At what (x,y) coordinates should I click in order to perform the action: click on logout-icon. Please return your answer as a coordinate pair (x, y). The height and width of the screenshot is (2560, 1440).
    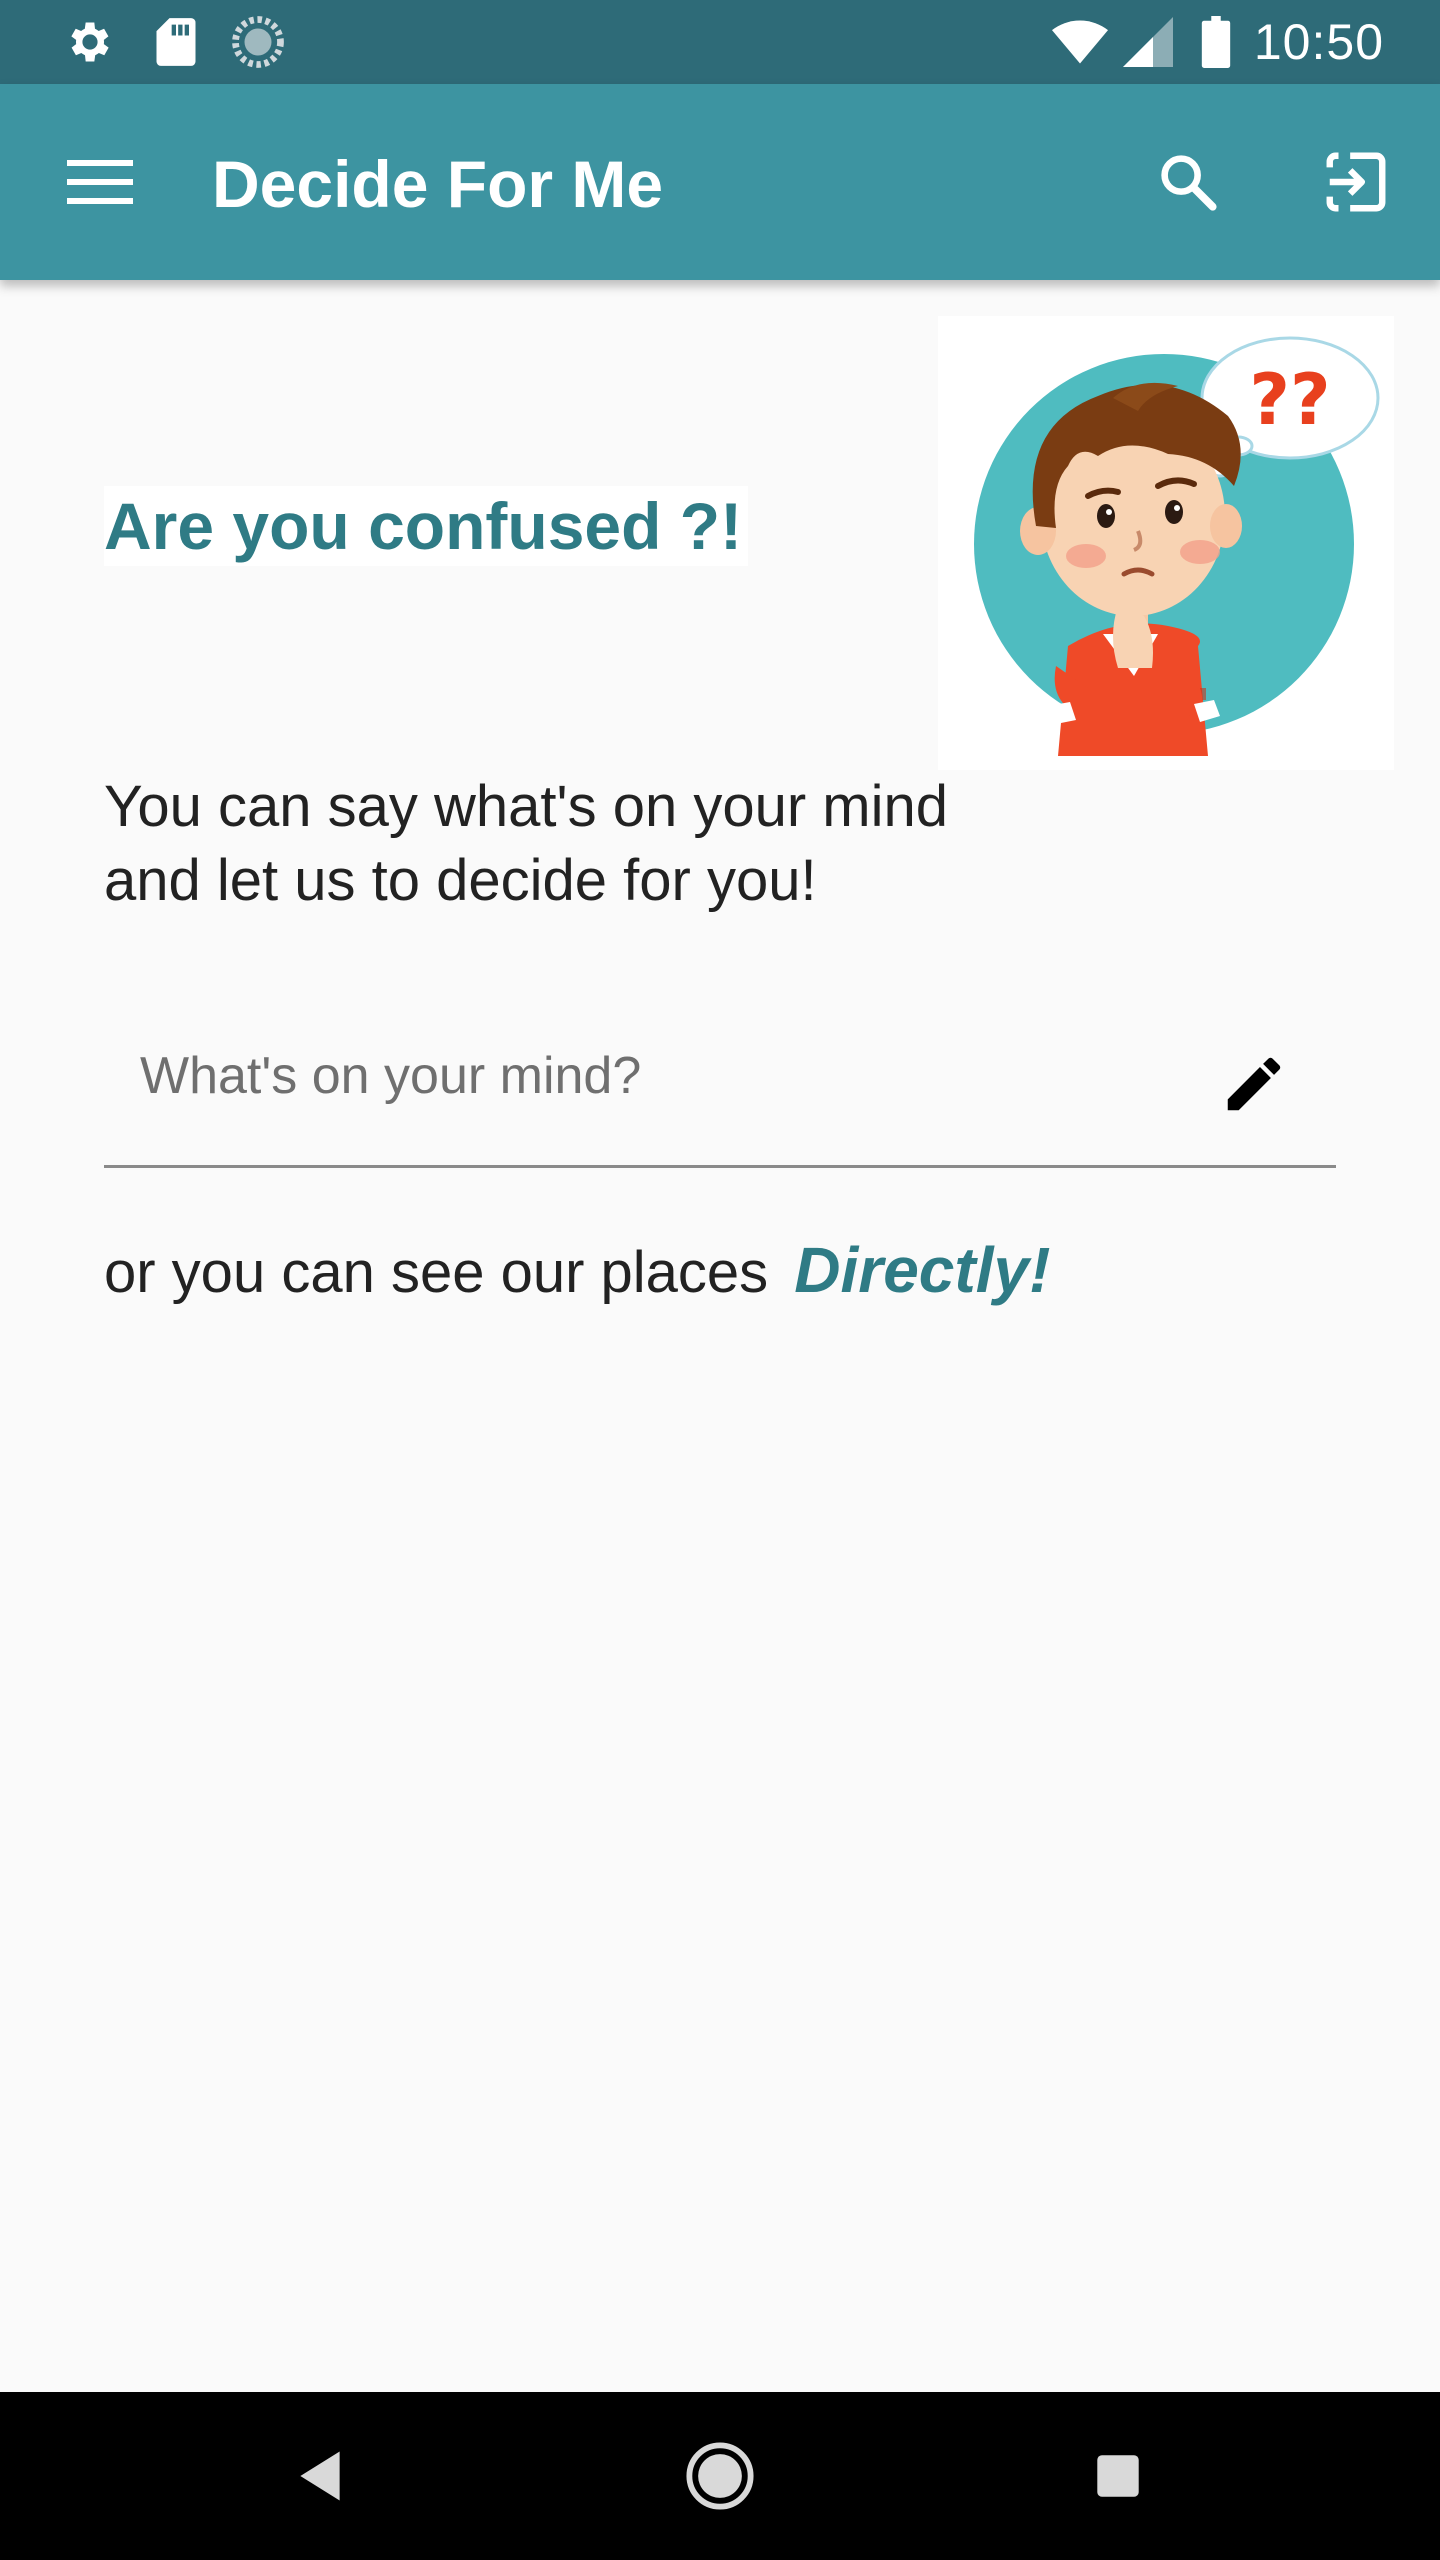
    Looking at the image, I should click on (1356, 182).